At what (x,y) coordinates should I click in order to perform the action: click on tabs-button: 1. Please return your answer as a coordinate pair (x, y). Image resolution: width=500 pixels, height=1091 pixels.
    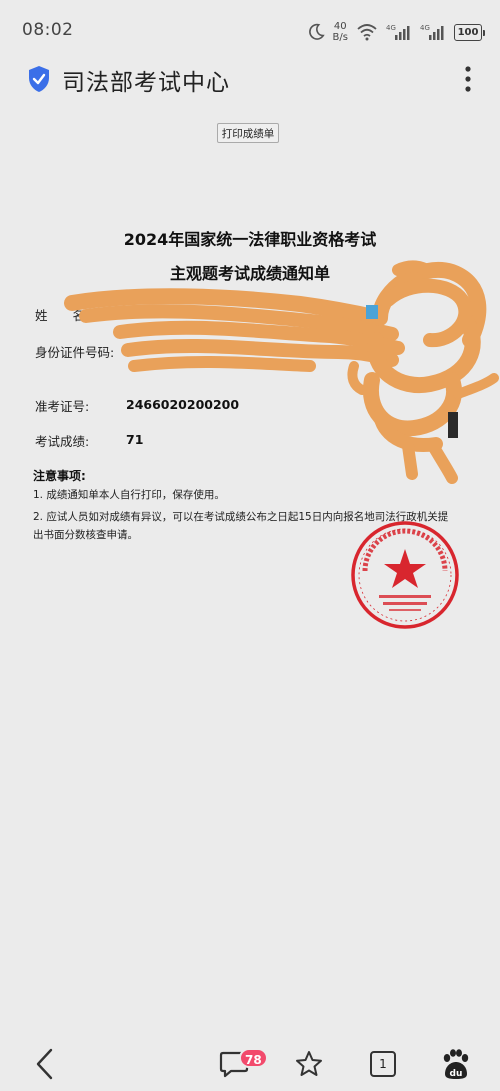
    Looking at the image, I should click on (383, 1064).